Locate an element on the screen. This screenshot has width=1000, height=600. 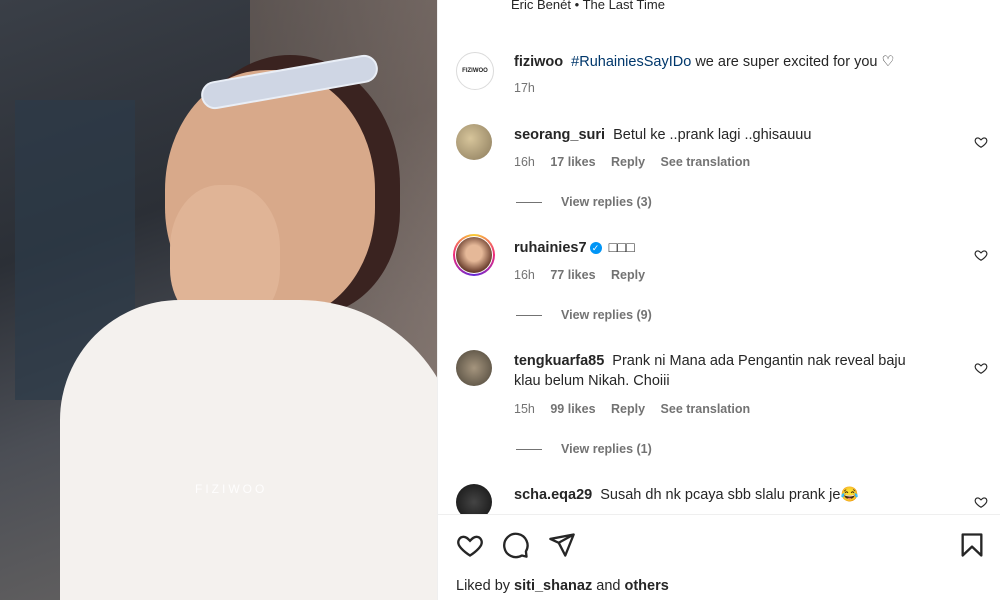
comment-likes: 77 likes is located at coordinates (572, 275).